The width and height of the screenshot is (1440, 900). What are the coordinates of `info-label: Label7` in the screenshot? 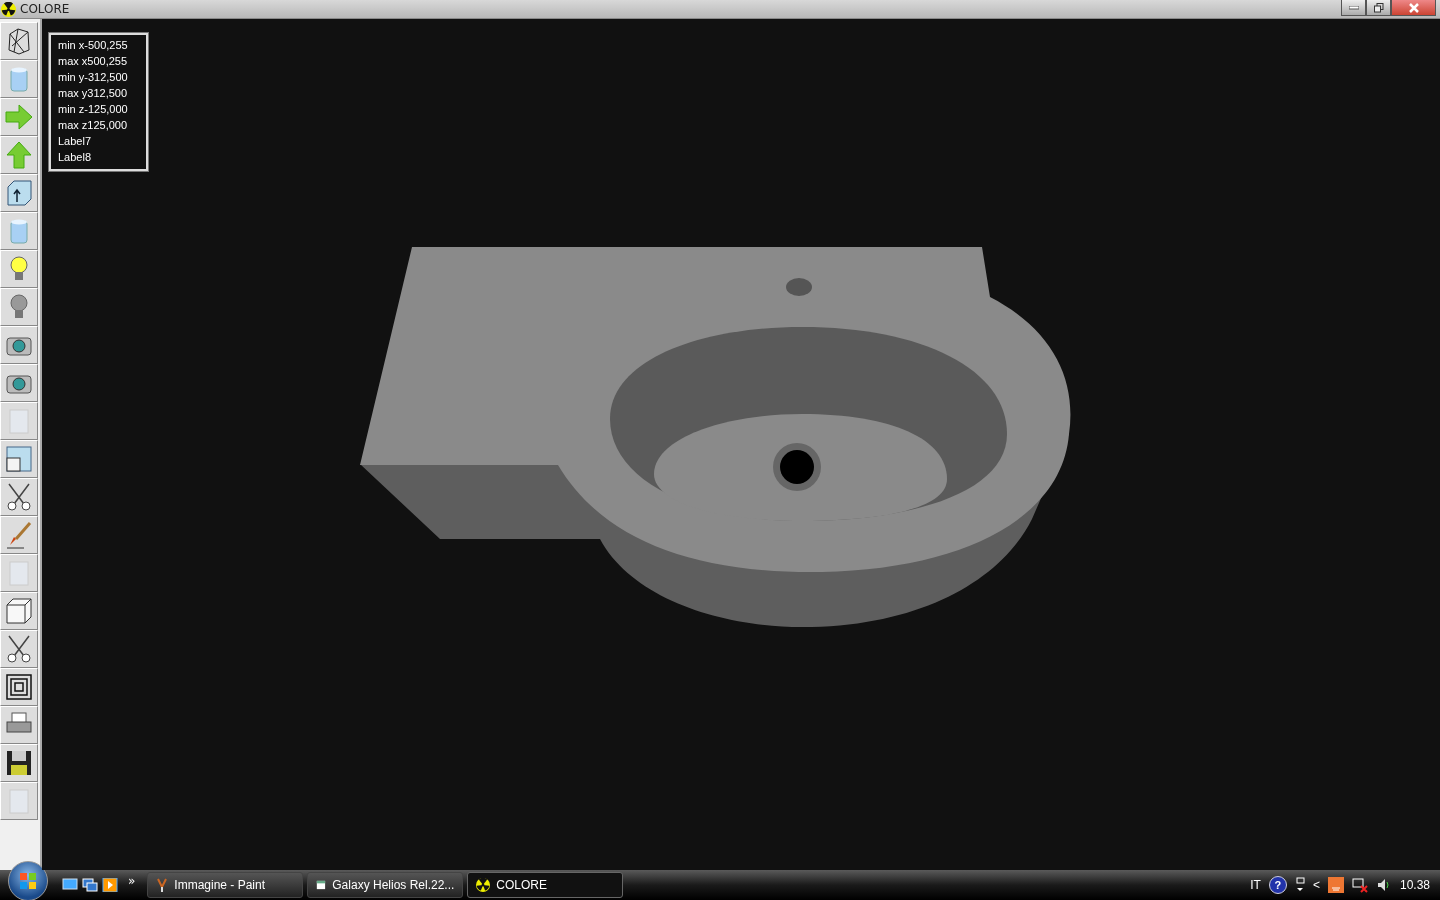 It's located at (75, 141).